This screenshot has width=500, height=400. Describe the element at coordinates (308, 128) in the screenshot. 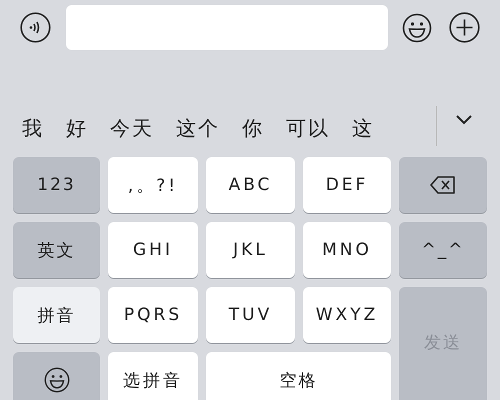

I see `candidate-word: 可以` at that location.